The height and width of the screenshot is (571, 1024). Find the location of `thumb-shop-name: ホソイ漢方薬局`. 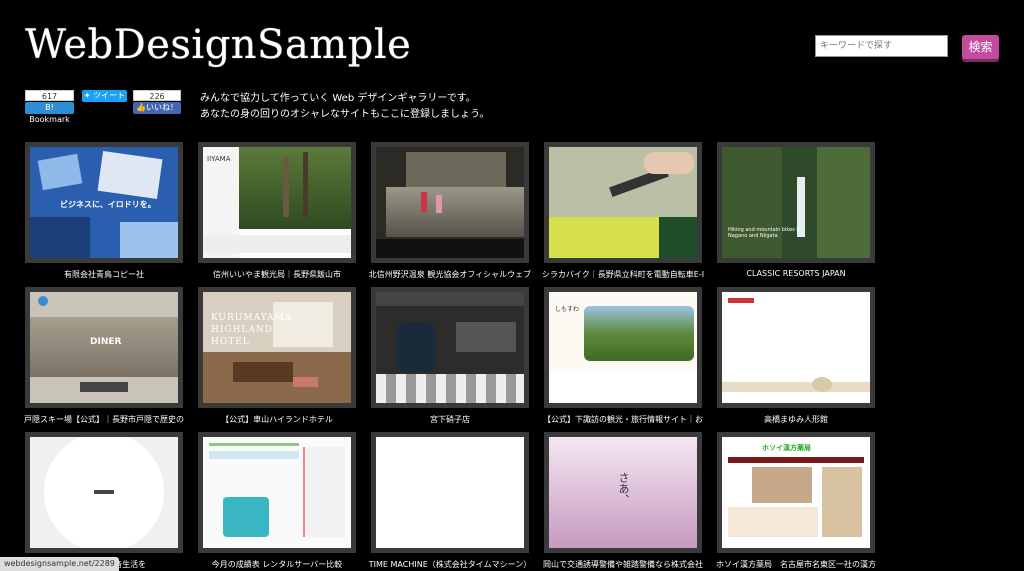

thumb-shop-name: ホソイ漢方薬局 is located at coordinates (786, 448).